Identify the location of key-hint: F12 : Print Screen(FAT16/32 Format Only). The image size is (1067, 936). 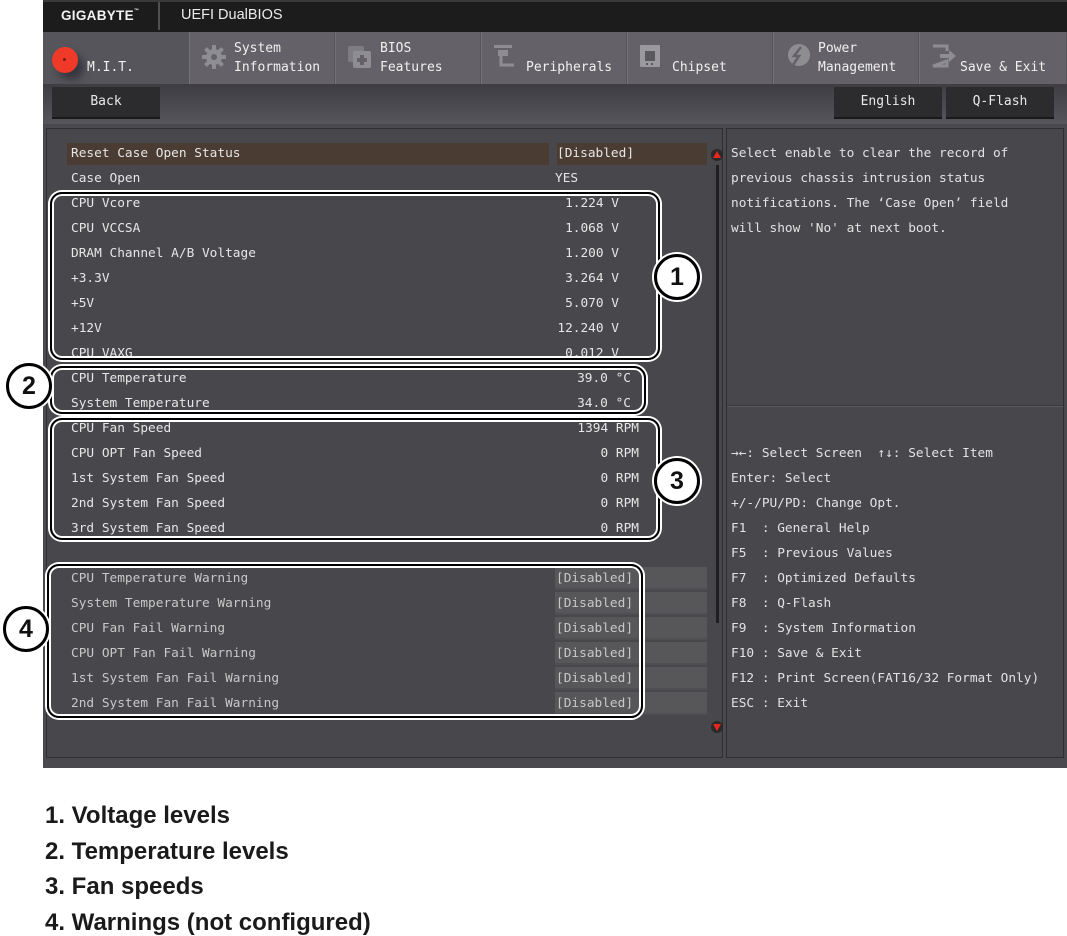
(885, 678).